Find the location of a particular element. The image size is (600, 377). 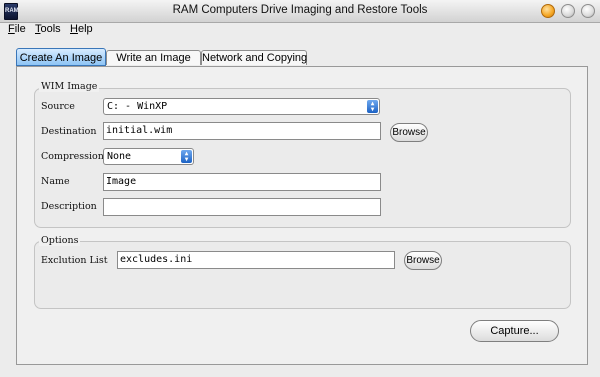

source-label: Source is located at coordinates (58, 106).